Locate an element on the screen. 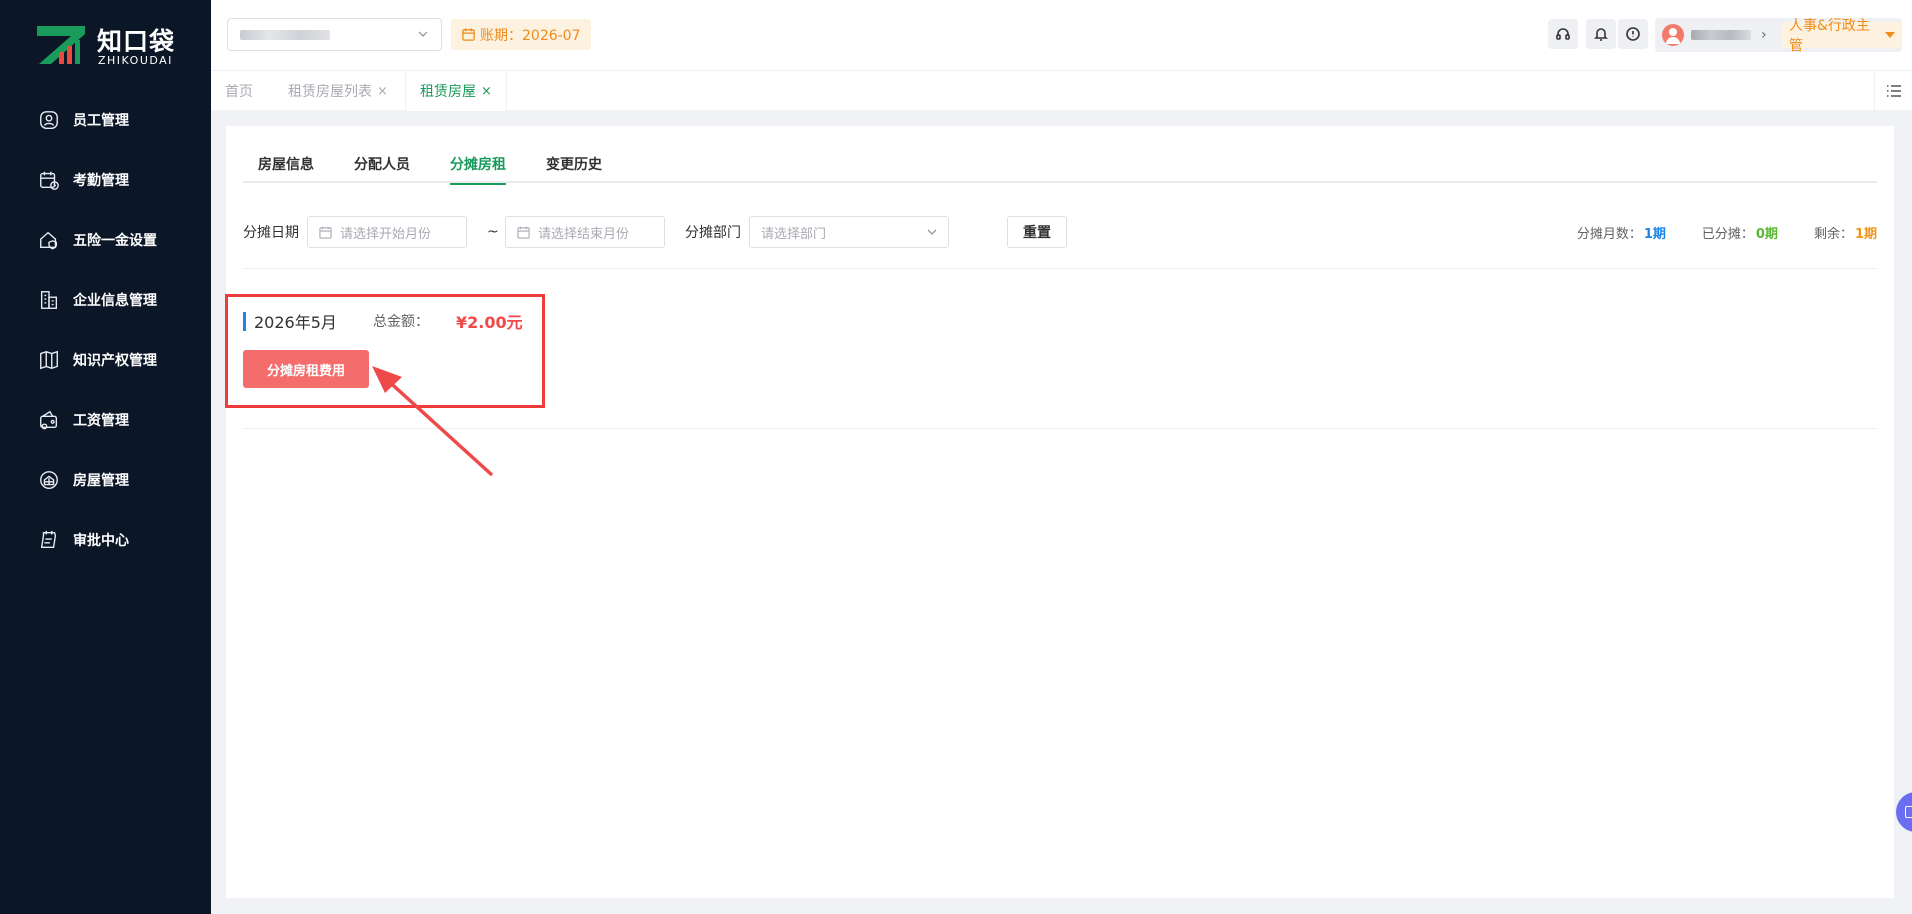 The width and height of the screenshot is (1912, 914). sidebar-item-salary: 工资管理 is located at coordinates (105, 420).